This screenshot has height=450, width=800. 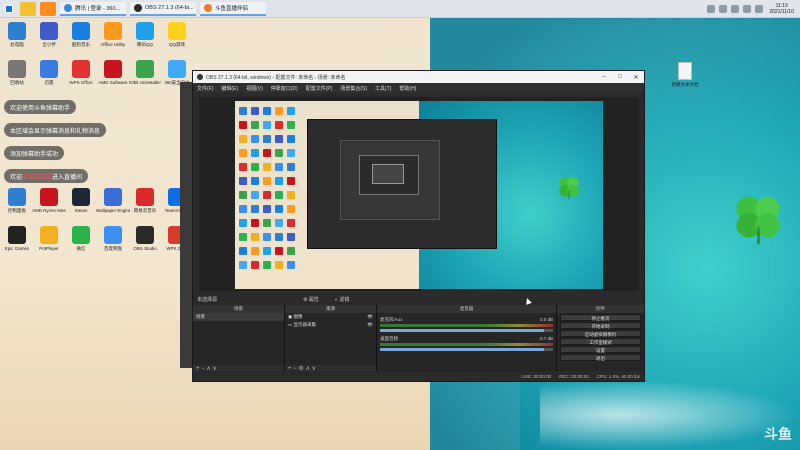 I want to click on desktop-icon: AMD Ryzen Master, so click(x=49, y=200).